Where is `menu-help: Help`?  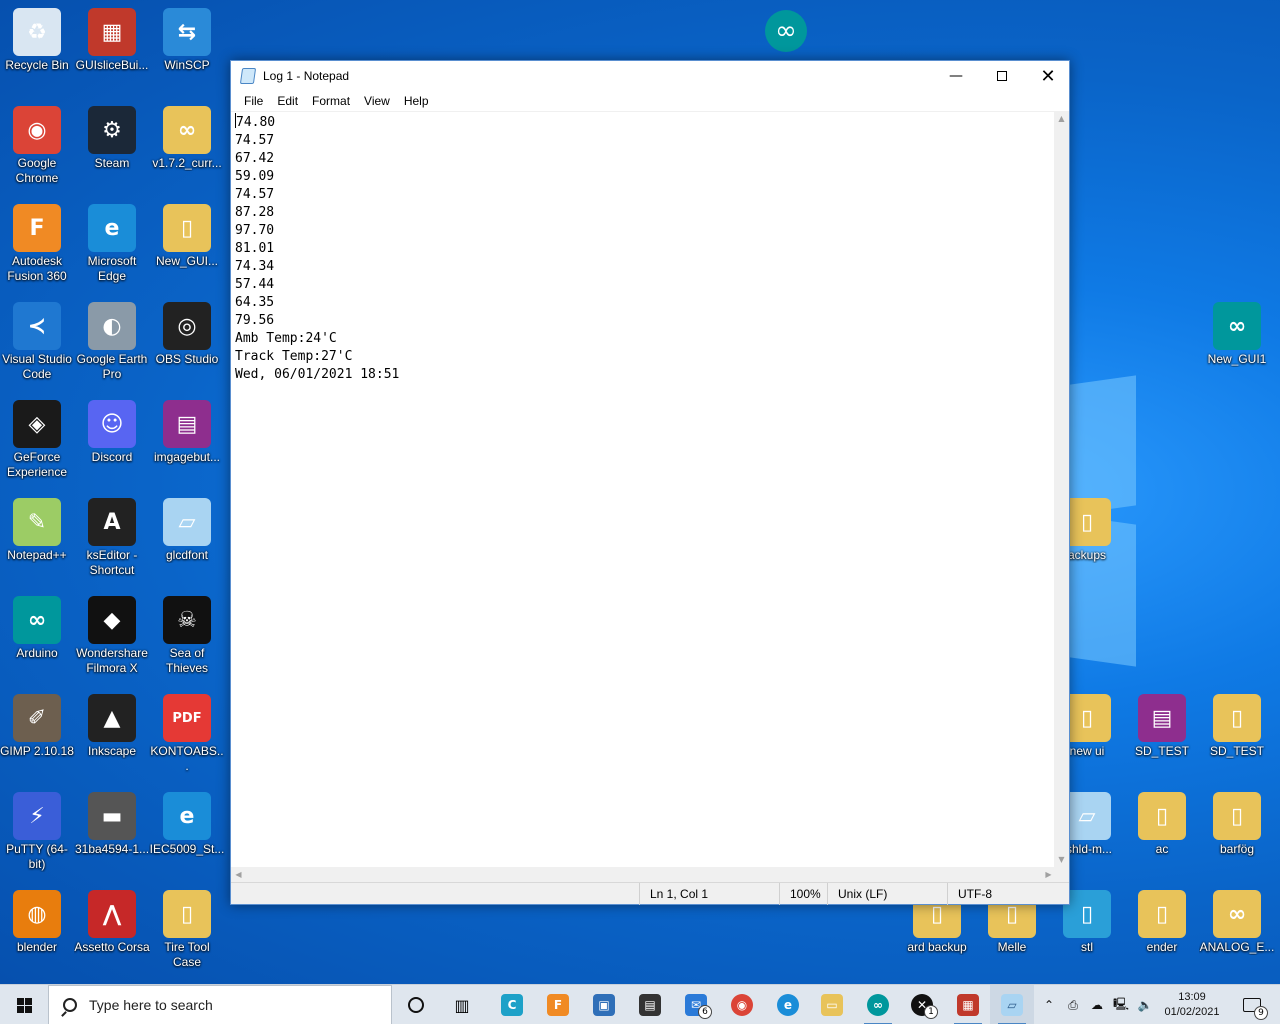 menu-help: Help is located at coordinates (416, 101).